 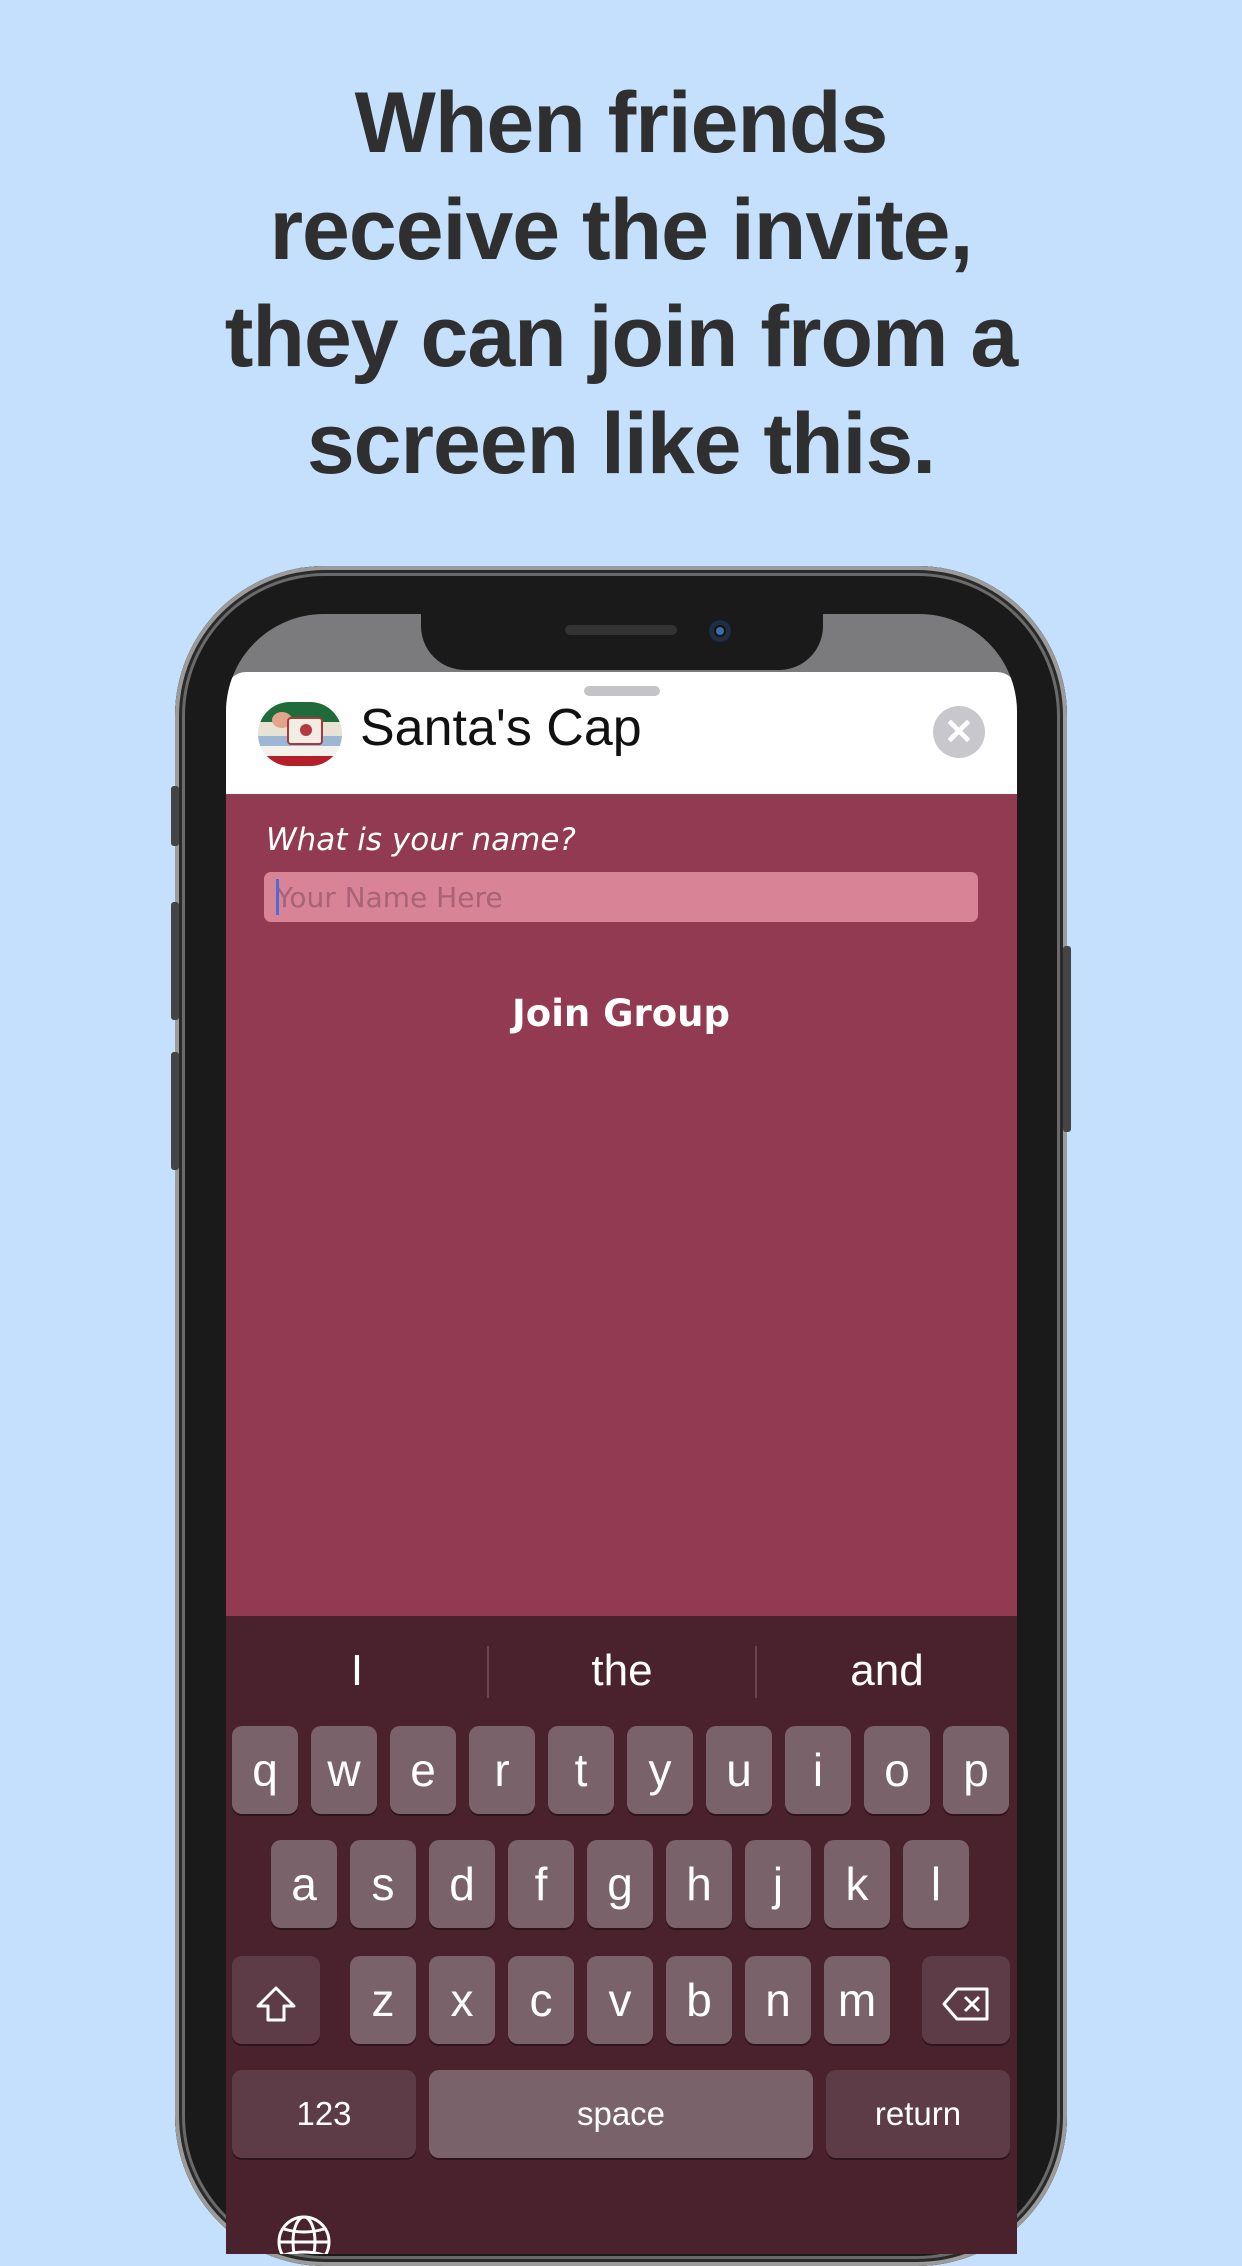 What do you see at coordinates (324, 2114) in the screenshot?
I see `numbers-key: 123` at bounding box center [324, 2114].